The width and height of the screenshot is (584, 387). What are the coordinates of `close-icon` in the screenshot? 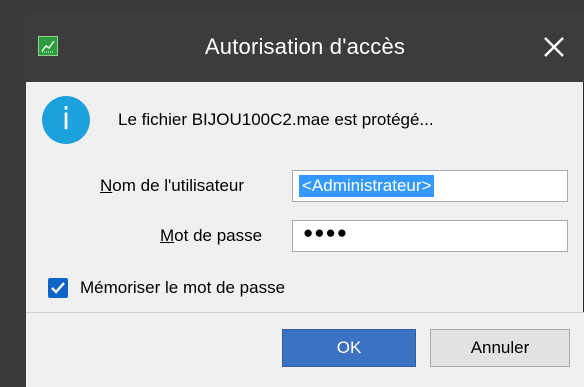 It's located at (554, 47).